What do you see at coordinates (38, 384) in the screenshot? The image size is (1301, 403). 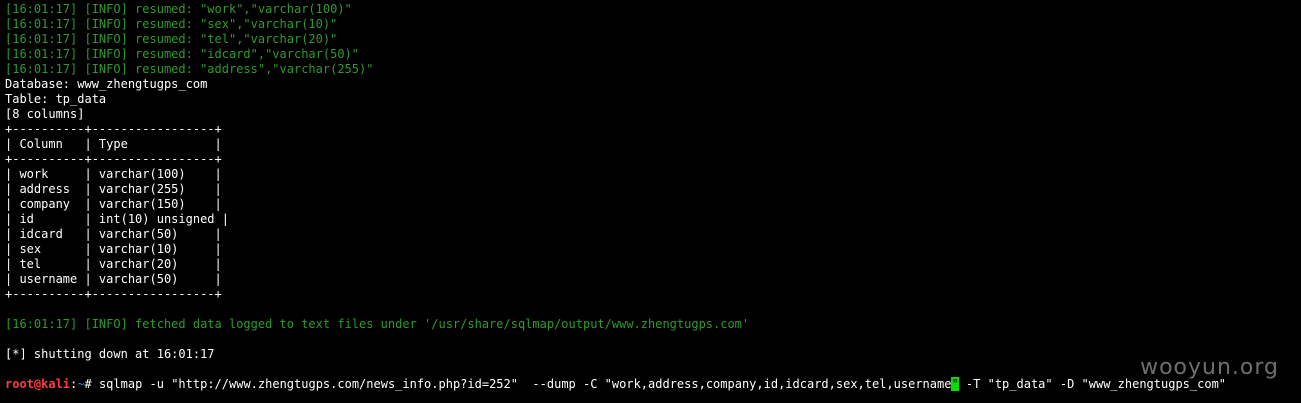 I see `prompt-user: root@kali` at bounding box center [38, 384].